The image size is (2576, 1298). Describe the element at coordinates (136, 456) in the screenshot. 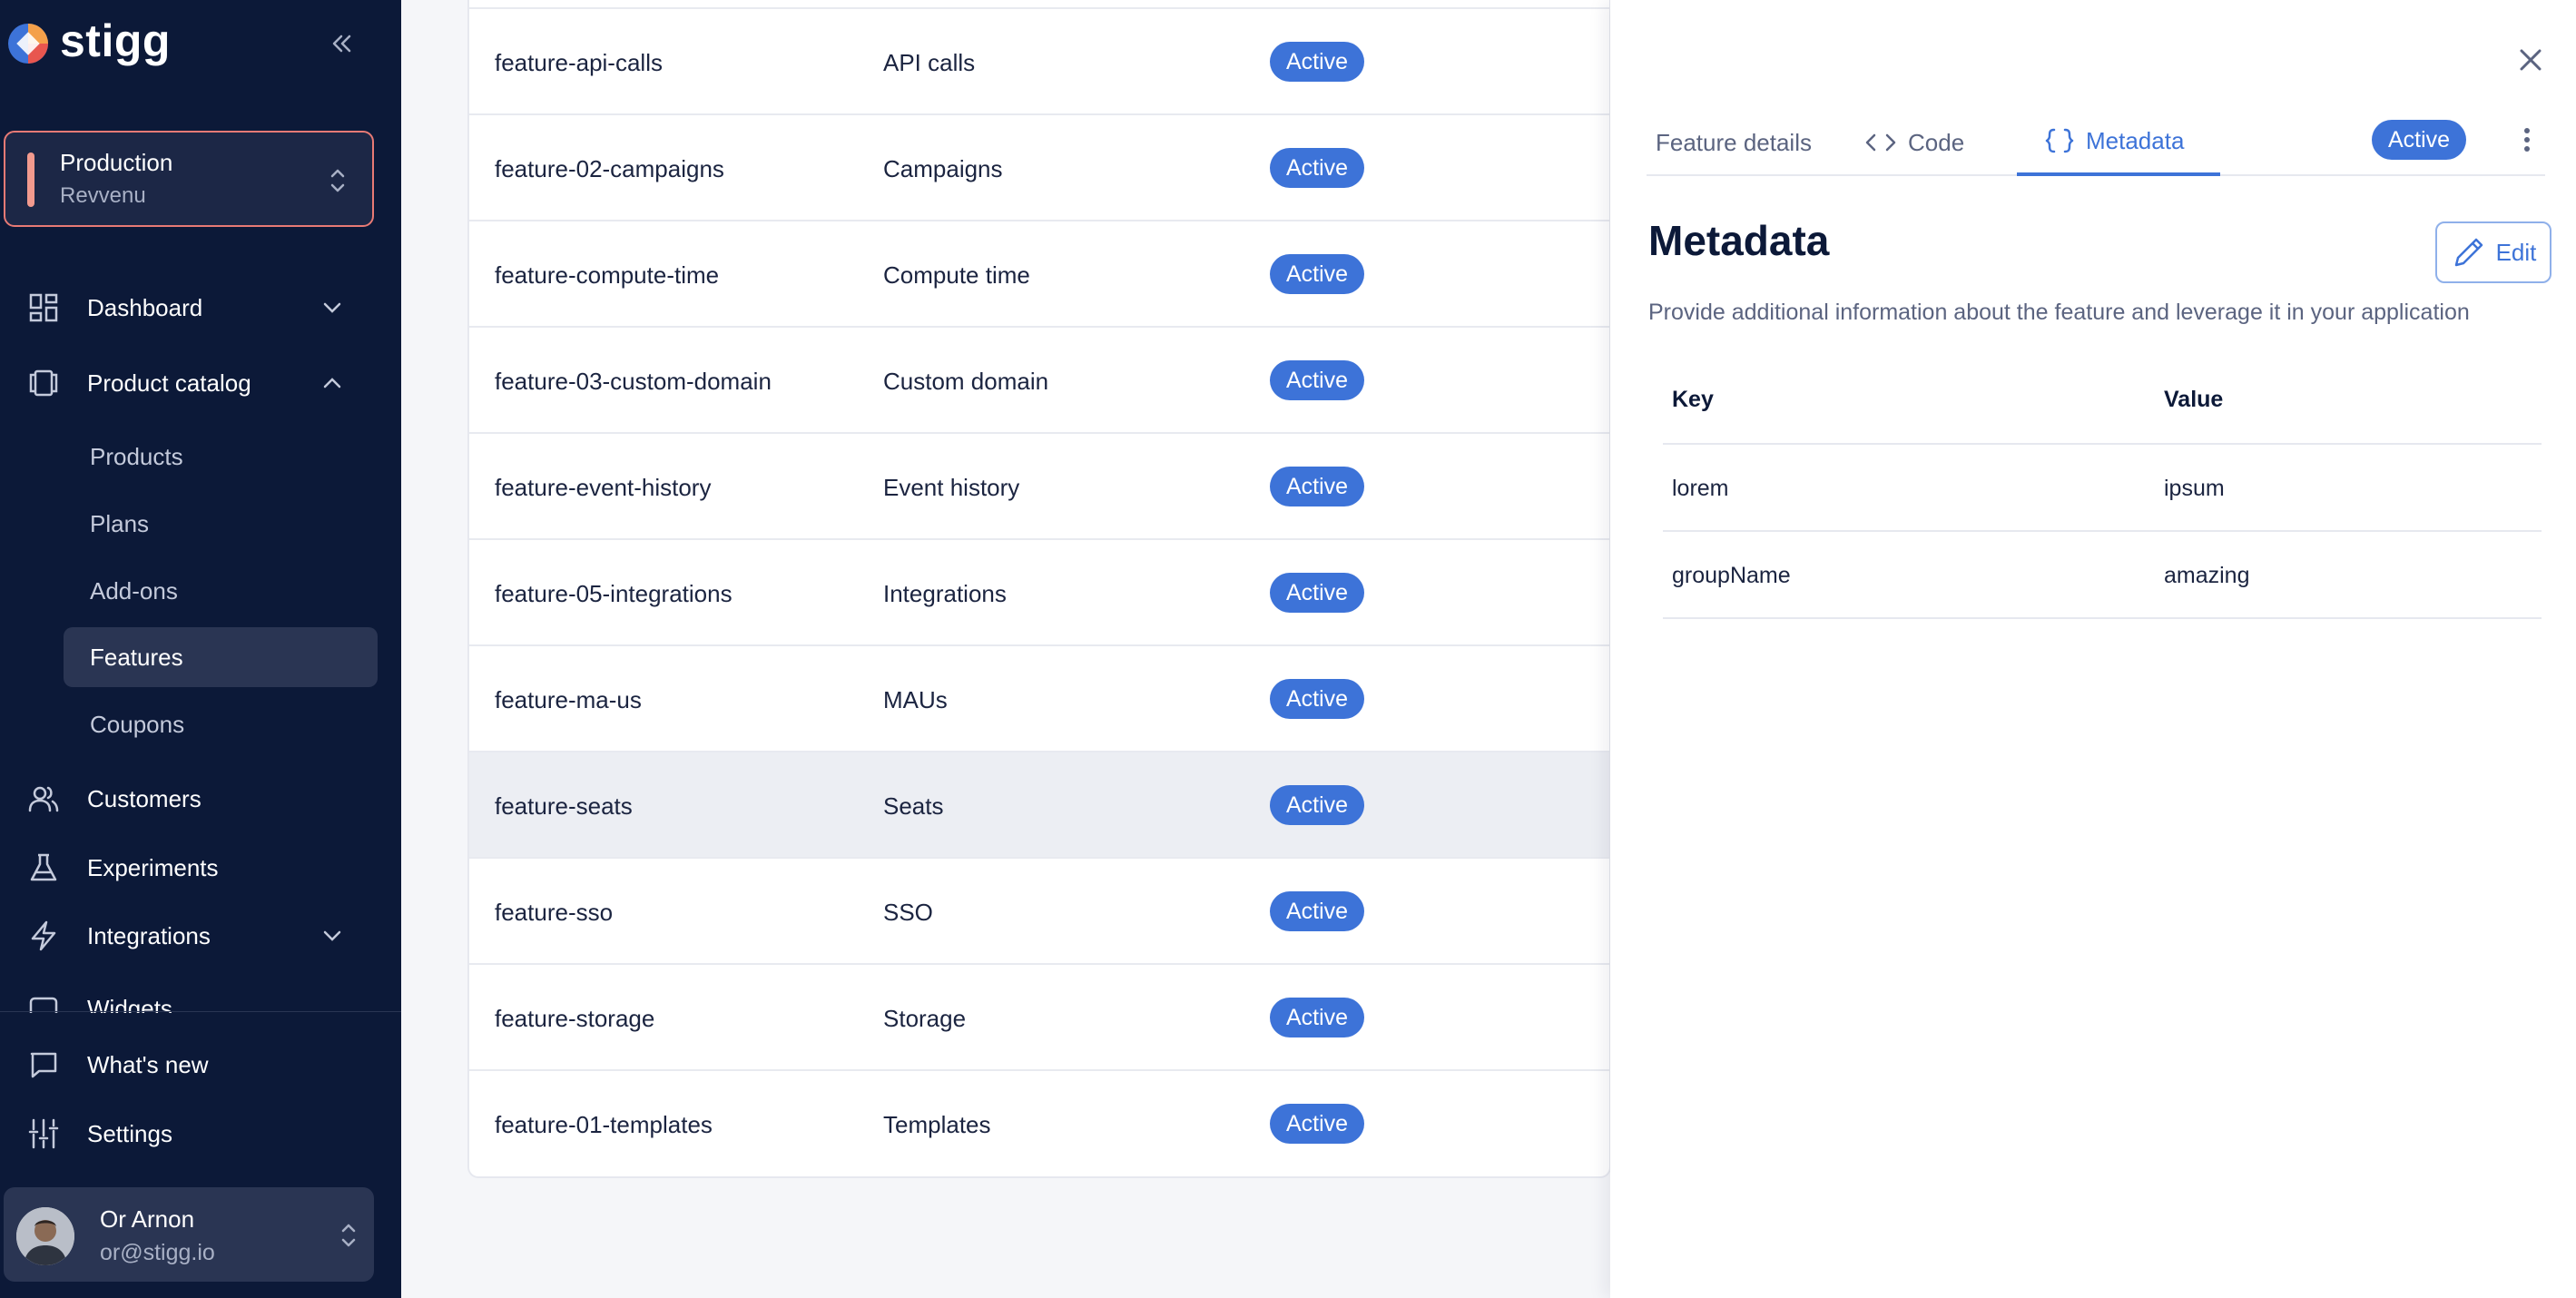

I see `nav-sub-products-label: Products` at that location.